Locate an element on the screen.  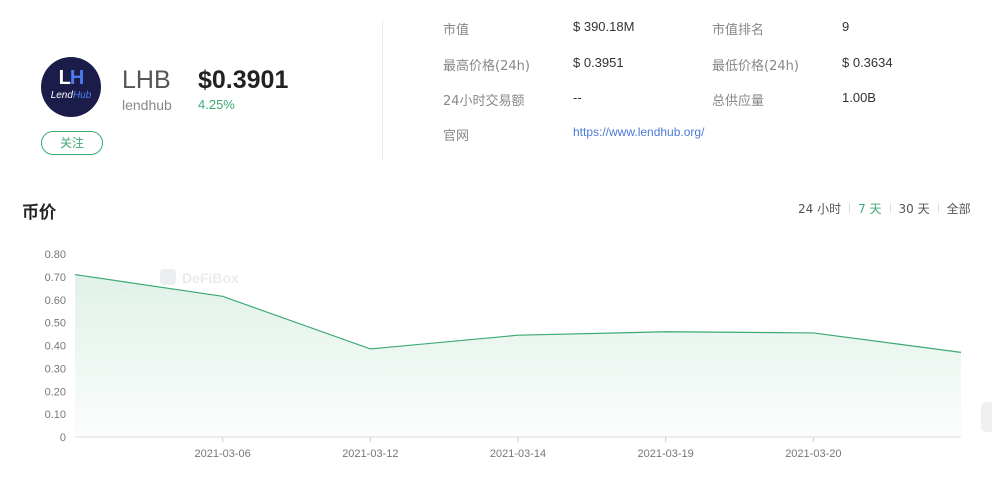
y-tick-label: 0.30 is located at coordinates (55, 369).